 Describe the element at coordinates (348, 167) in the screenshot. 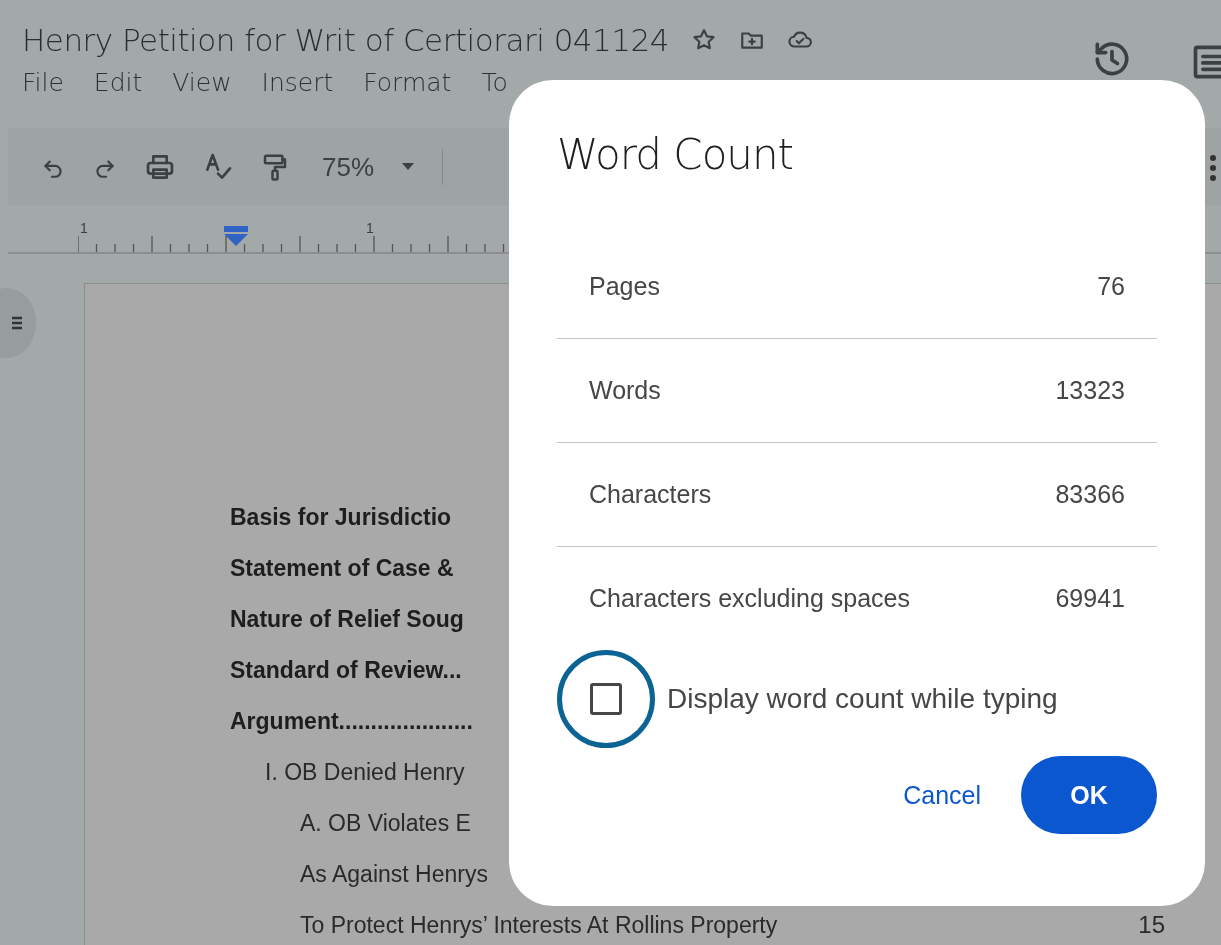

I see `zoom-dropdown: 75%` at that location.